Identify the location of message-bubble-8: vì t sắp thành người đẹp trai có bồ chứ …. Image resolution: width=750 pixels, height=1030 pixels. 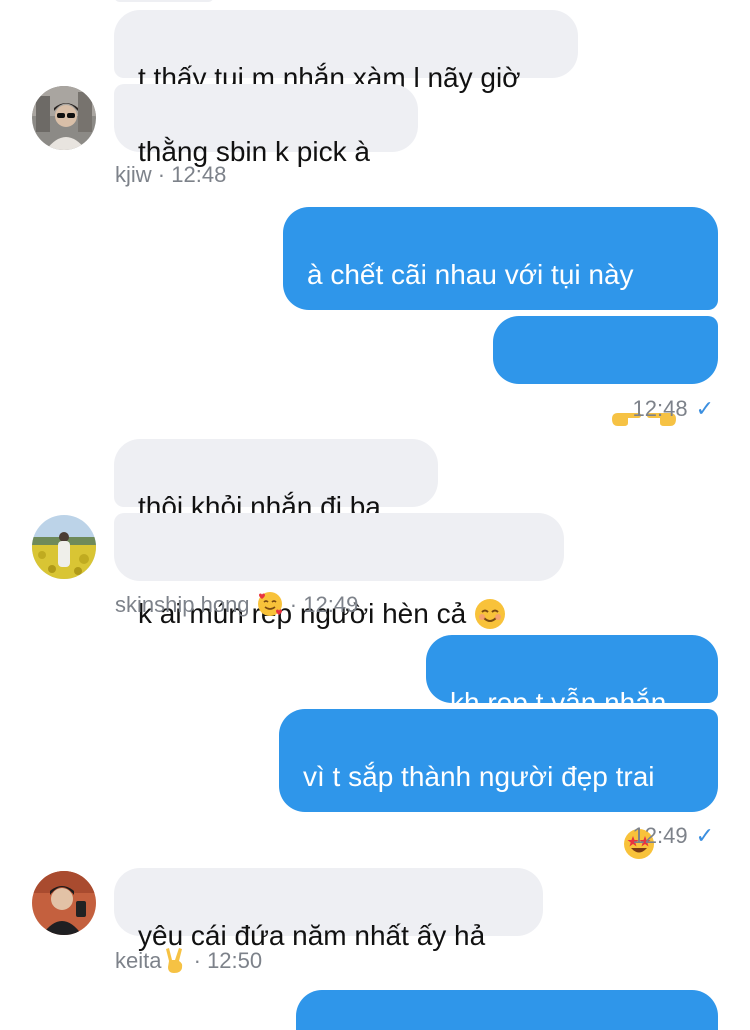
(498, 784).